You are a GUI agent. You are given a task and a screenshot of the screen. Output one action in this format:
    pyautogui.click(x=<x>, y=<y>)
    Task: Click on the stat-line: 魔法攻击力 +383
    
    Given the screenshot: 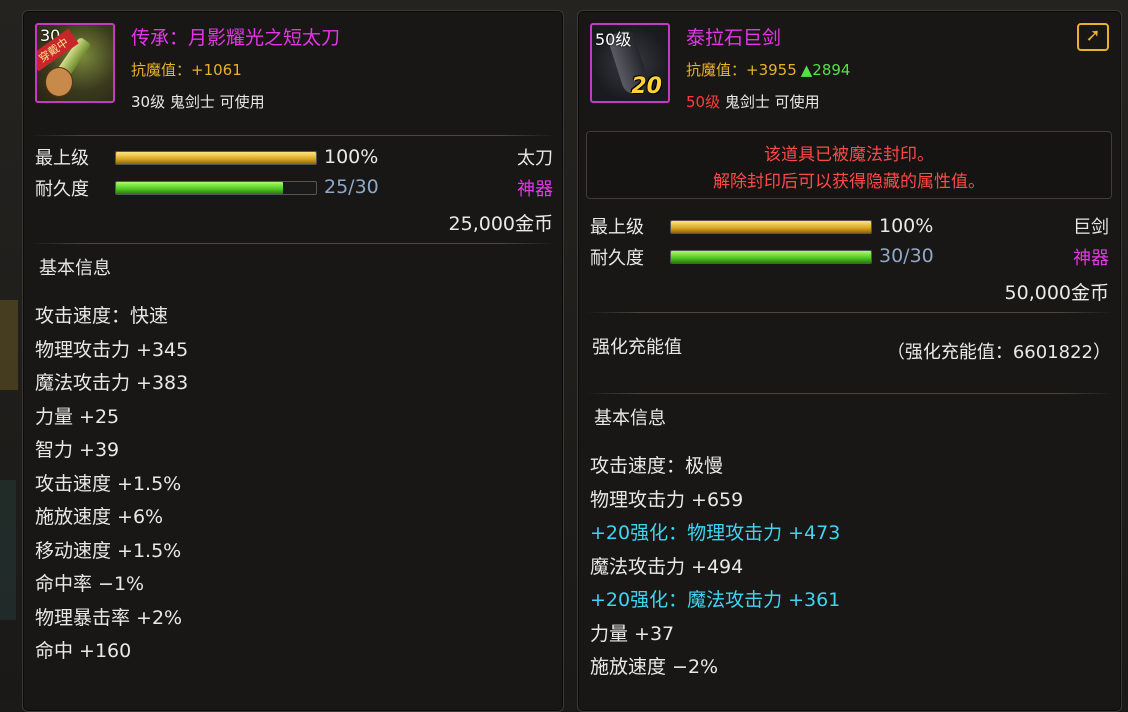 What is the action you would take?
    pyautogui.click(x=112, y=383)
    